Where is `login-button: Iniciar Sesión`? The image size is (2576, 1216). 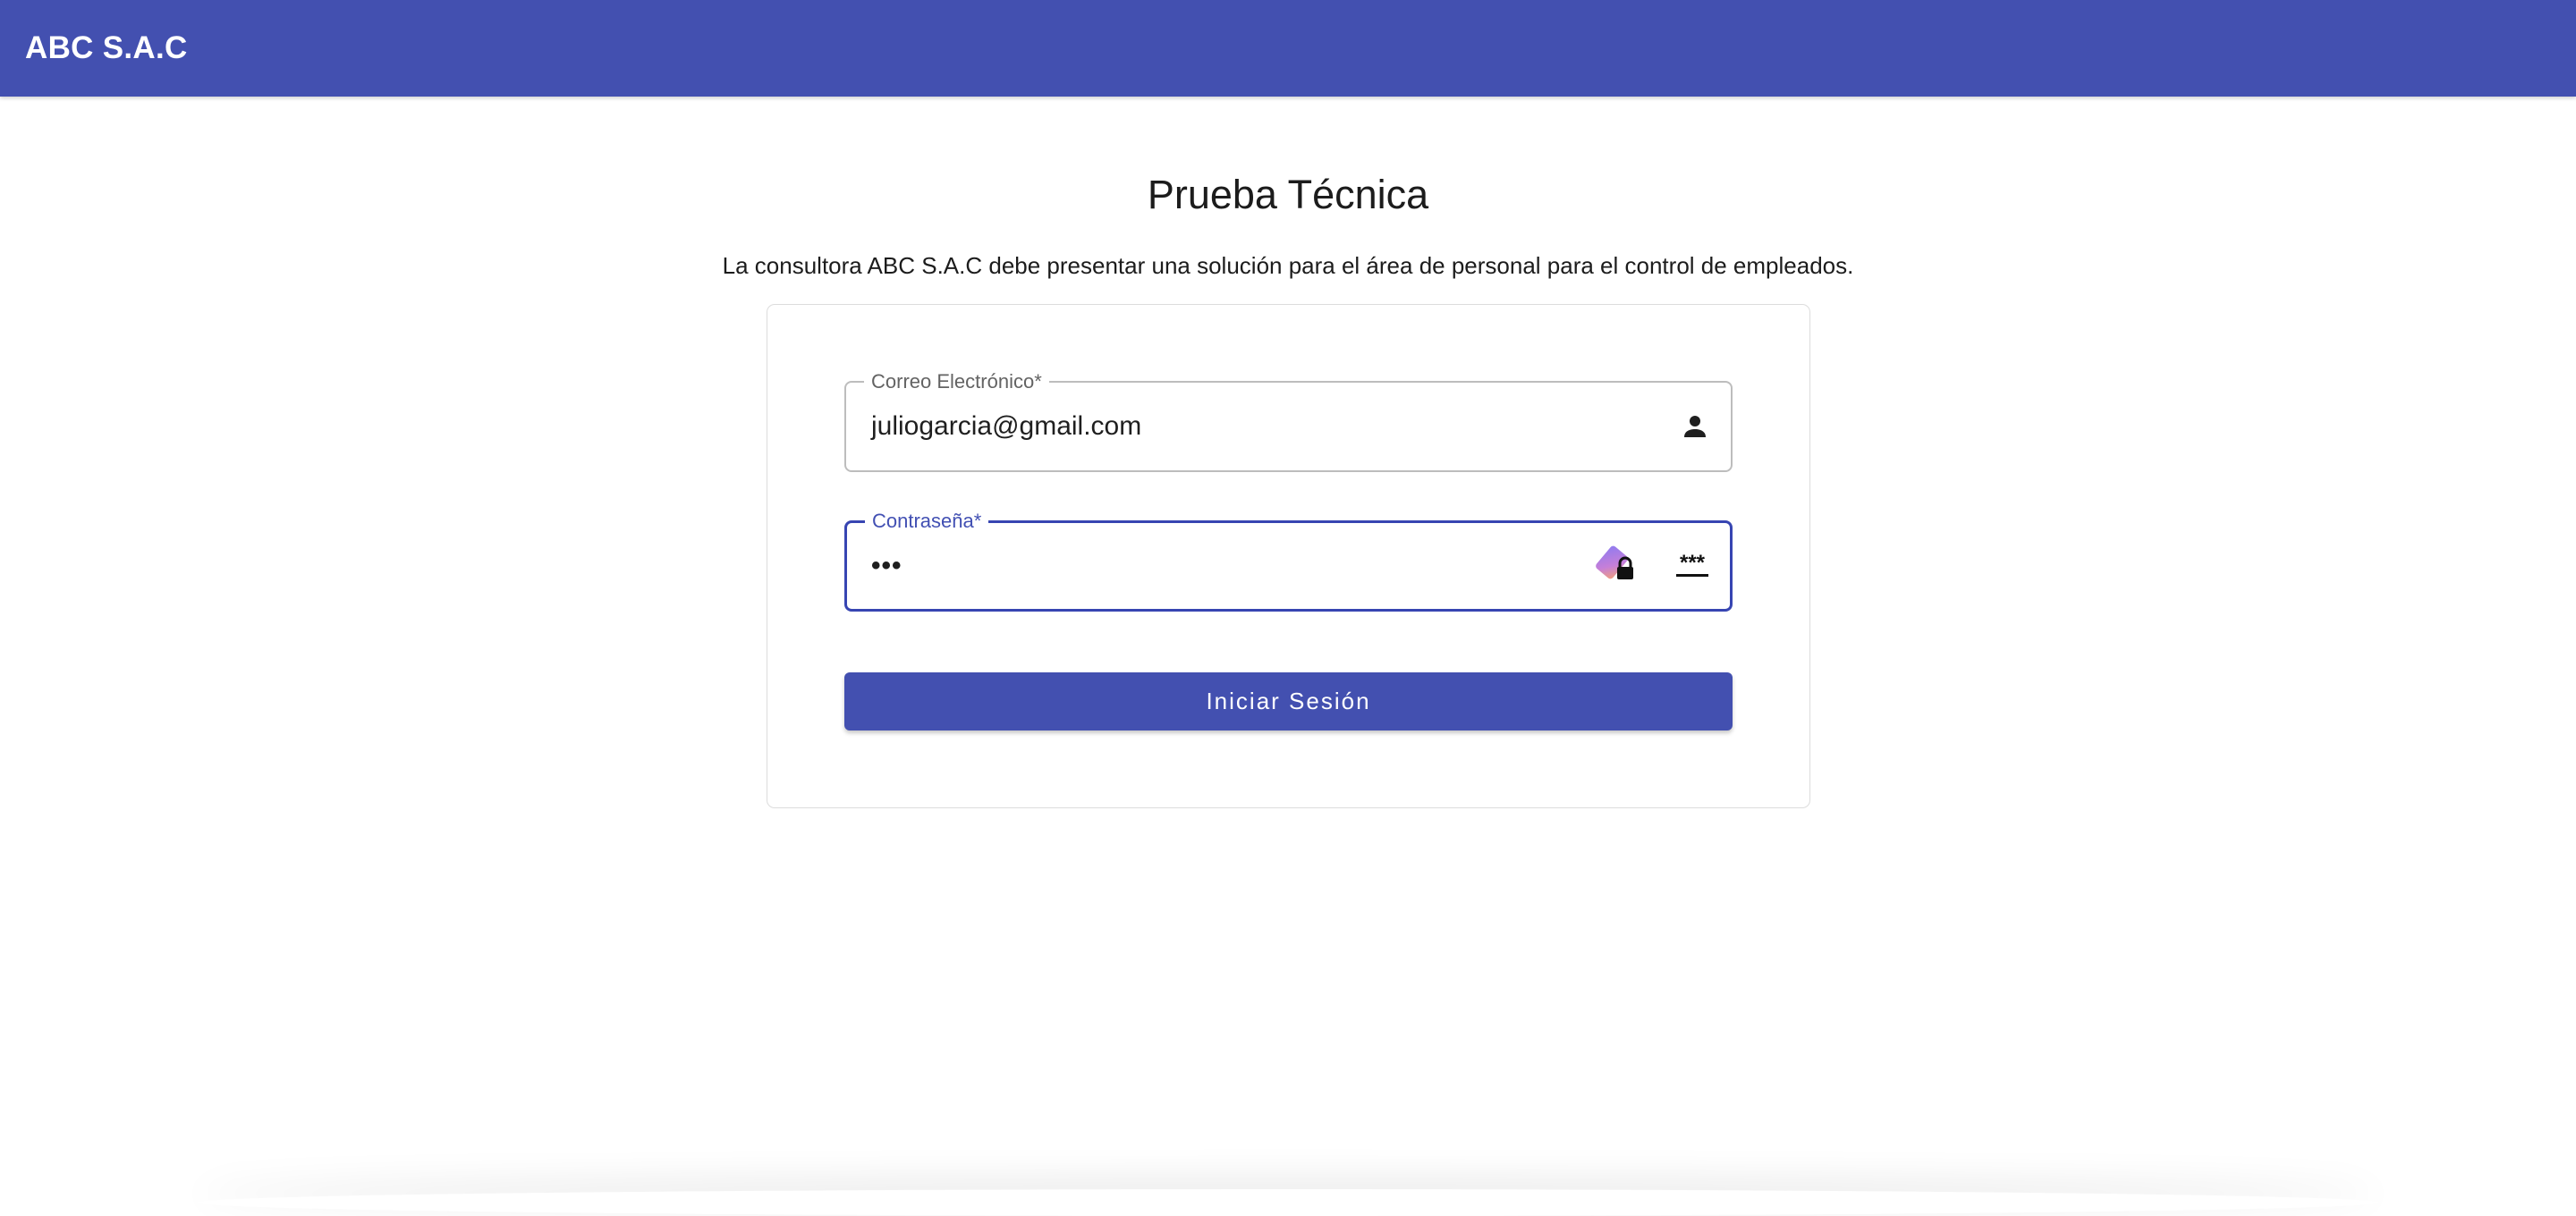 login-button: Iniciar Sesión is located at coordinates (1288, 701).